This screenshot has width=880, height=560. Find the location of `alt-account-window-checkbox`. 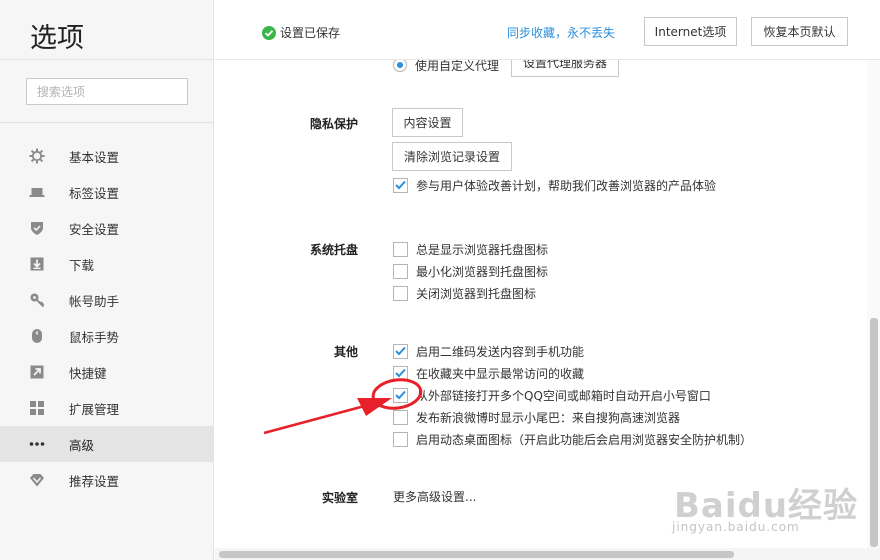

alt-account-window-checkbox is located at coordinates (400, 395).